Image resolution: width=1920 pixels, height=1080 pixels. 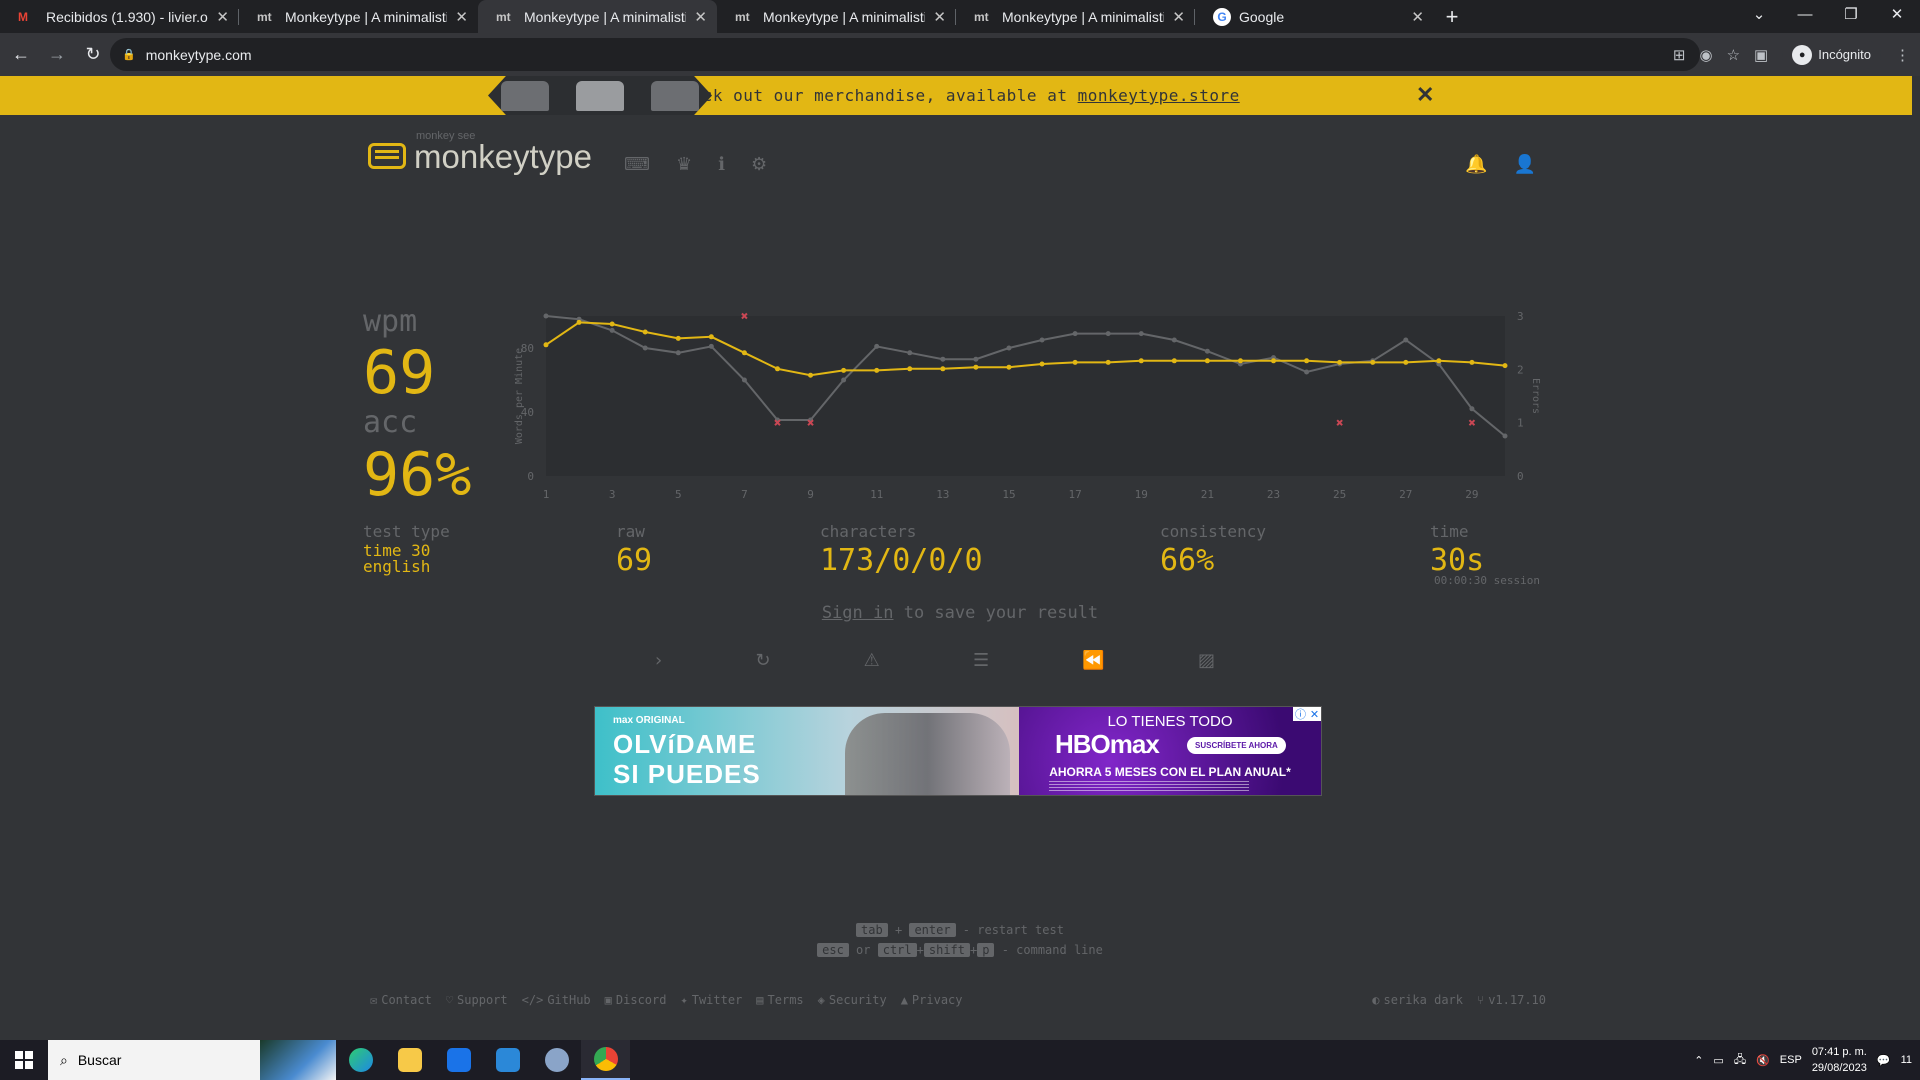 I want to click on logo: monkey see monkeytype, so click(x=480, y=151).